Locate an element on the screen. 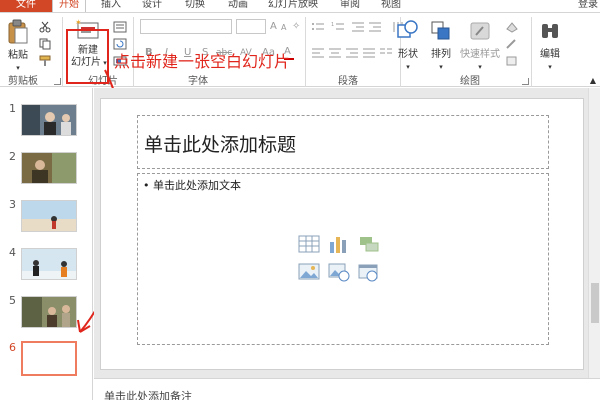 Image resolution: width=600 pixels, height=400 pixels. font-family-dropdown is located at coordinates (186, 26).